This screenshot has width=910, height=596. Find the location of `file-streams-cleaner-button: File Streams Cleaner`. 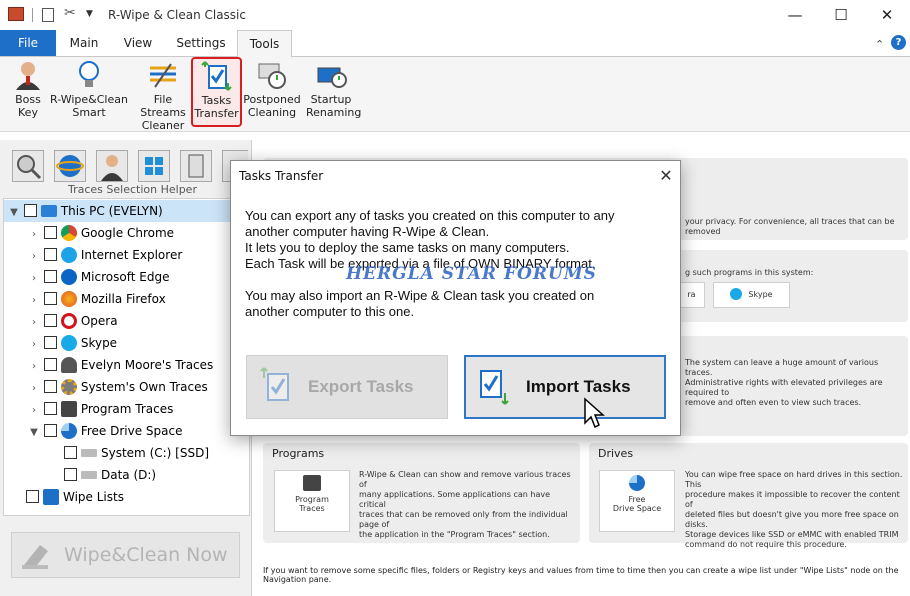

file-streams-cleaner-button: File Streams Cleaner is located at coordinates (163, 95).